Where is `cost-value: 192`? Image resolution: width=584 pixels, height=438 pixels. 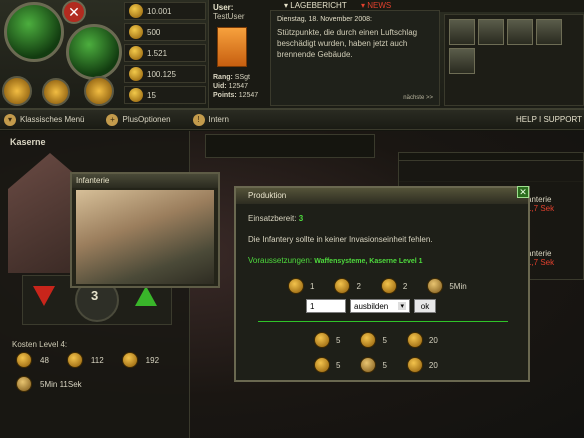 cost-value: 192 is located at coordinates (152, 360).